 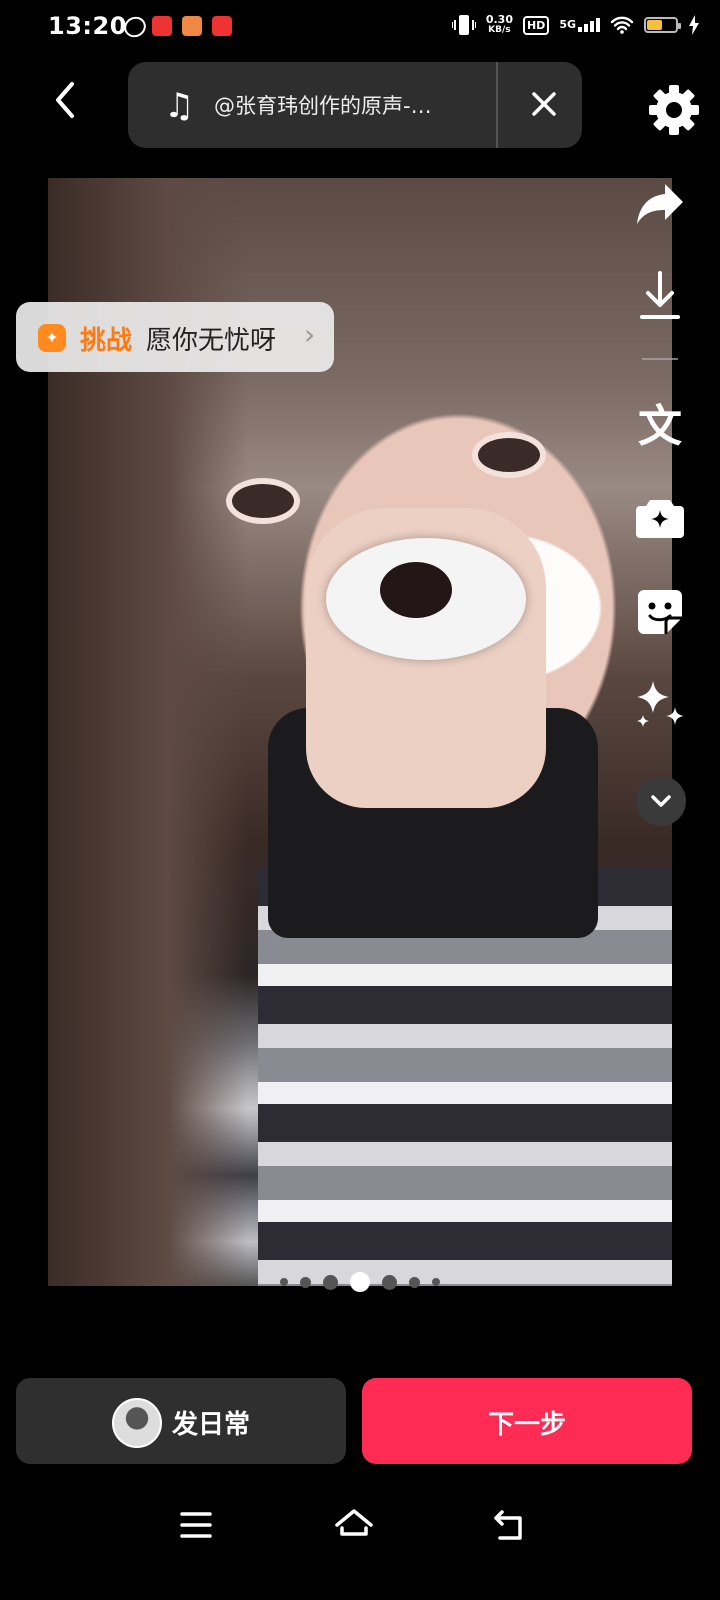 I want to click on text-button: 文, so click(x=660, y=423).